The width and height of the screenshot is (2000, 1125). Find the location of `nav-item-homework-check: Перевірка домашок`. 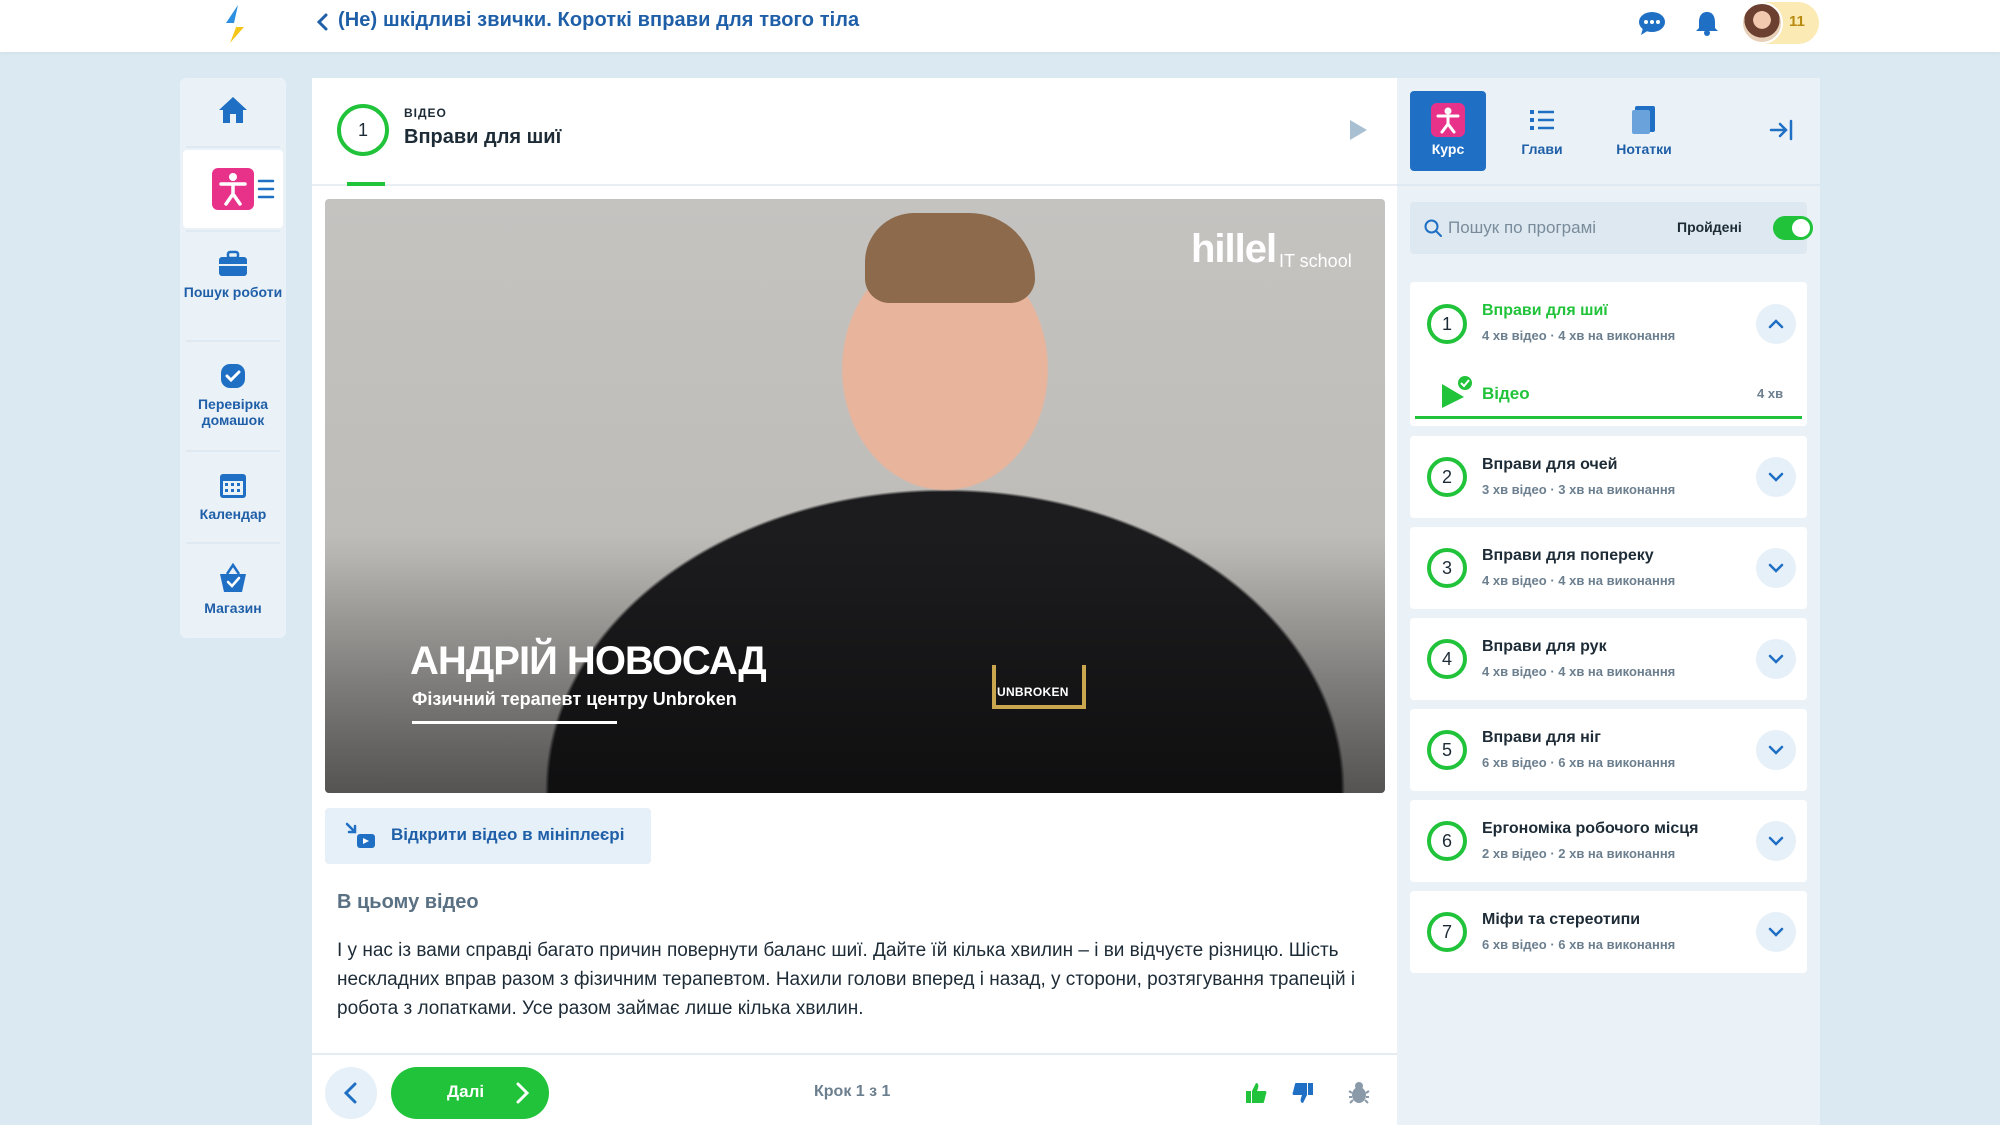

nav-item-homework-check: Перевірка домашок is located at coordinates (233, 395).